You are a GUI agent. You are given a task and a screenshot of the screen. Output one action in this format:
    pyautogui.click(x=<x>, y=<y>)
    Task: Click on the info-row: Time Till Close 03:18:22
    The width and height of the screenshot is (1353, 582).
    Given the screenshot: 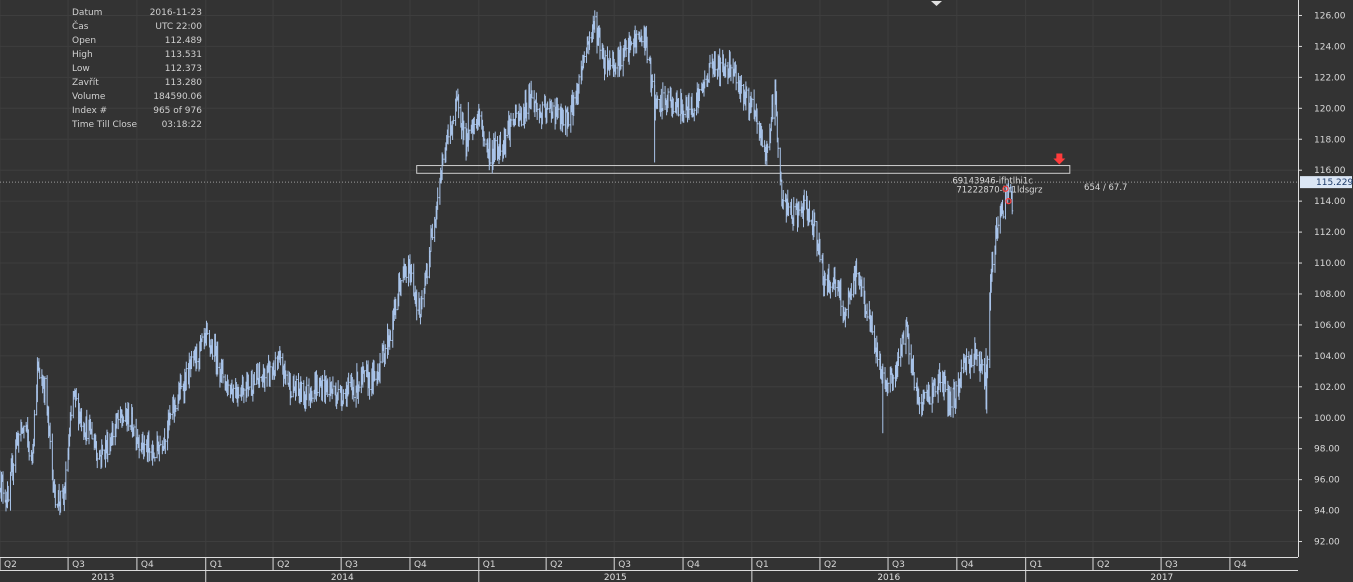 What is the action you would take?
    pyautogui.click(x=137, y=125)
    